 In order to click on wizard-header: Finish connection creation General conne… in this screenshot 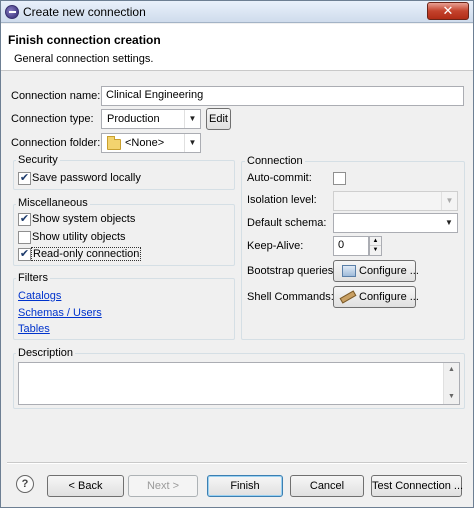, I will do `click(237, 47)`.